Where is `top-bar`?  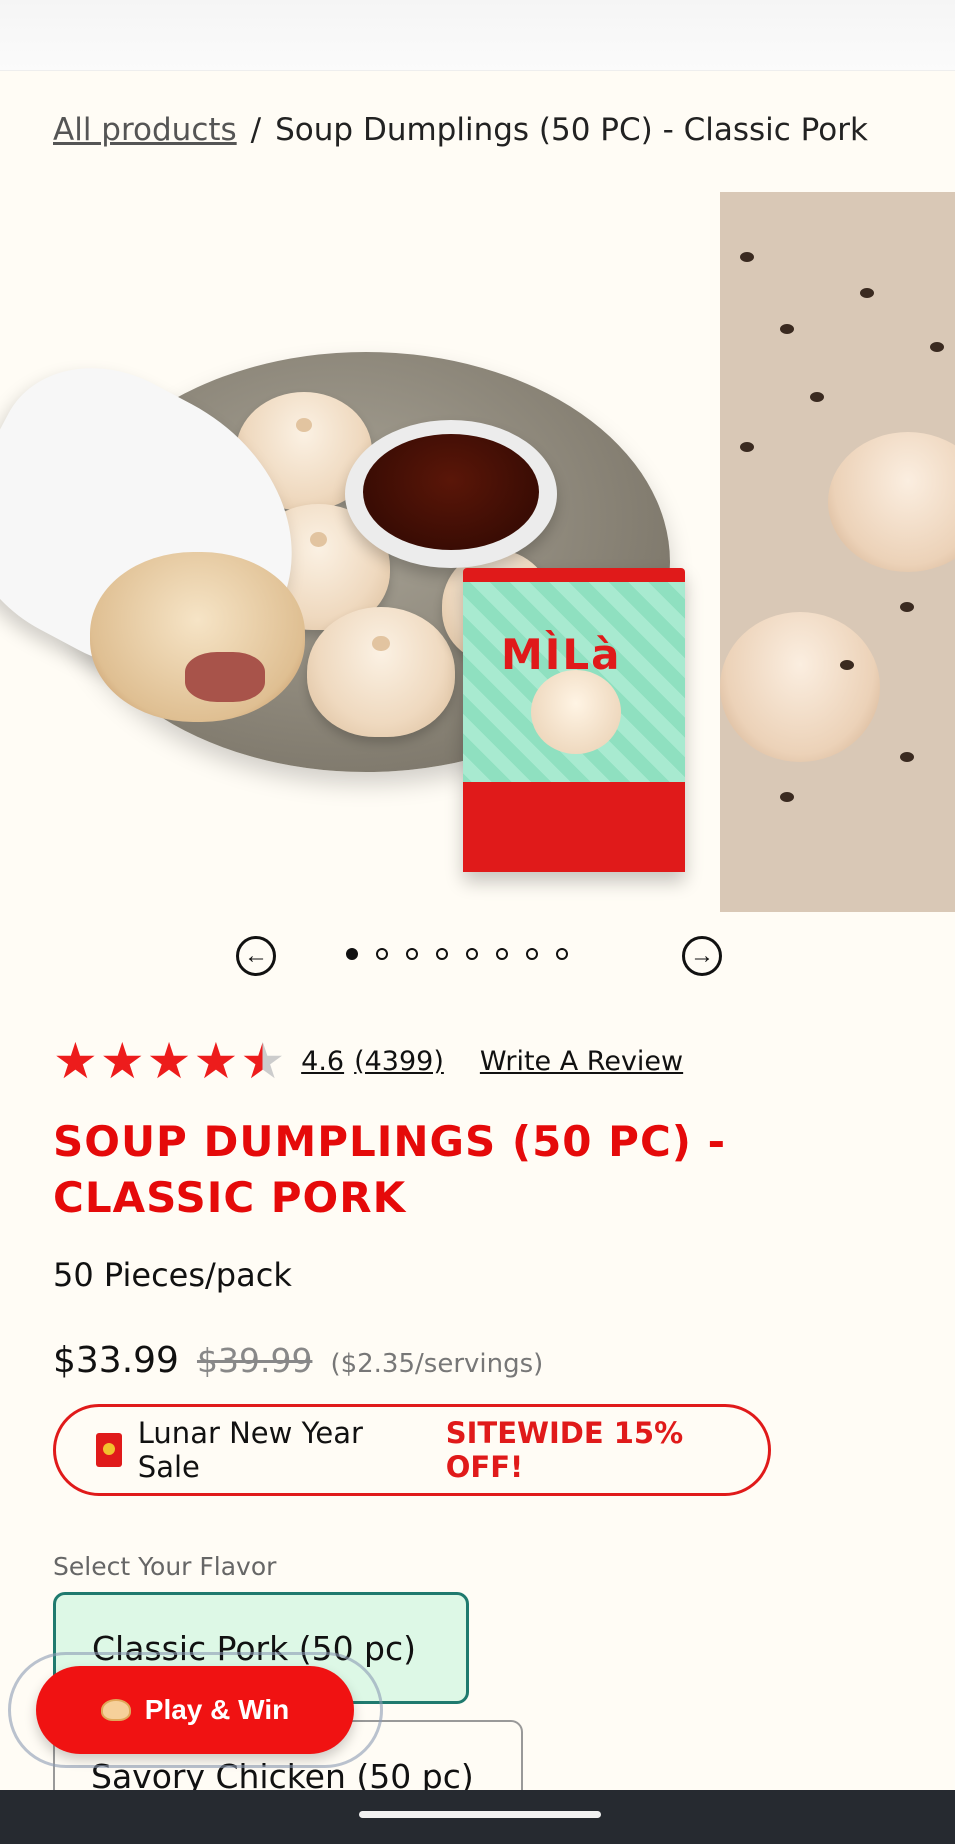
top-bar is located at coordinates (477, 35).